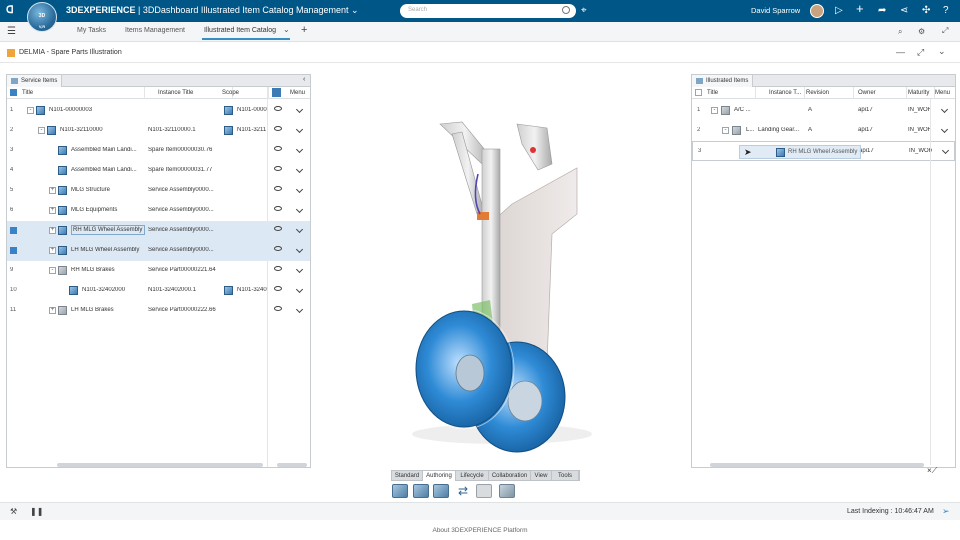 The image size is (960, 540). What do you see at coordinates (12, 11) in the screenshot?
I see `ds-logo-icon: ᗡ` at bounding box center [12, 11].